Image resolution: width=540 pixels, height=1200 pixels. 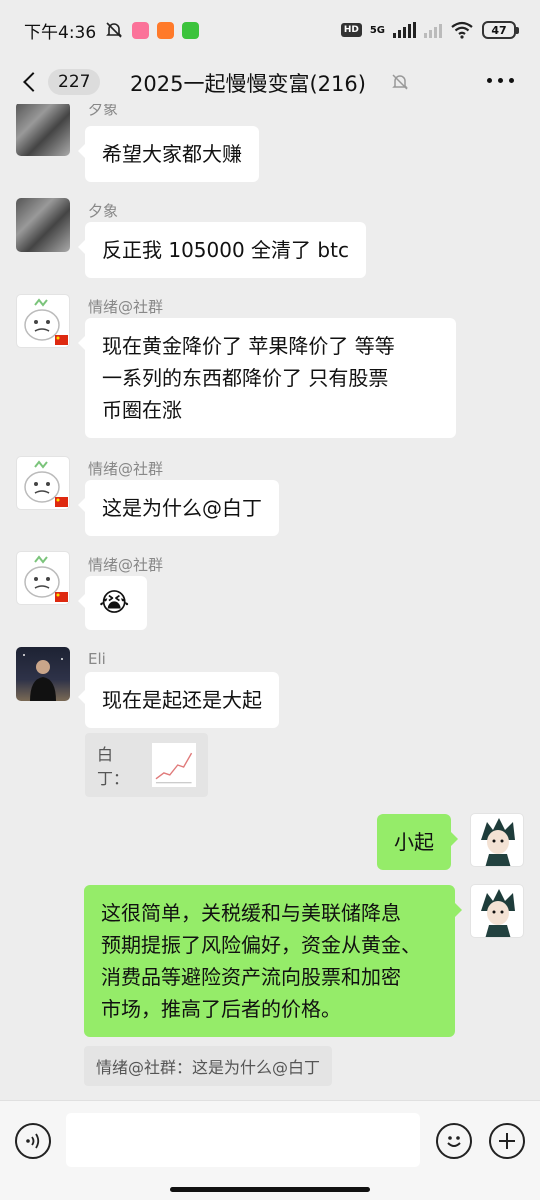 What do you see at coordinates (351, 30) in the screenshot?
I see `hd-badge: HD` at bounding box center [351, 30].